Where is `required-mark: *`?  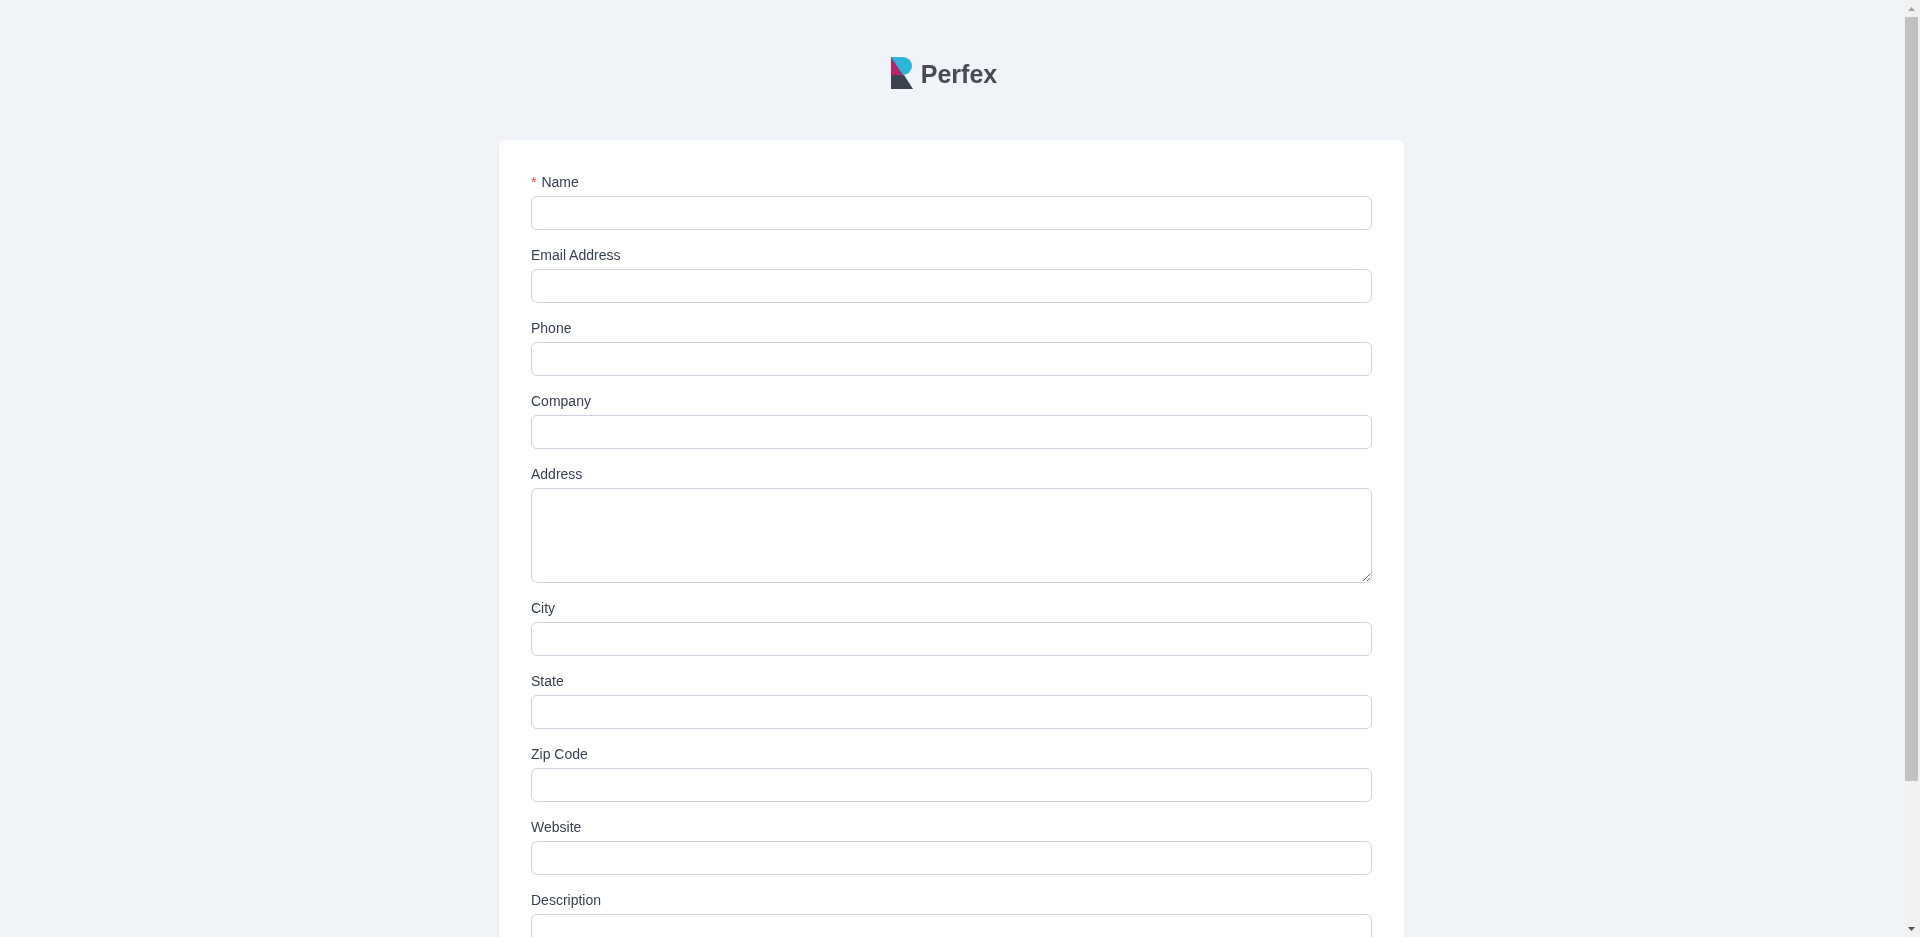 required-mark: * is located at coordinates (534, 182).